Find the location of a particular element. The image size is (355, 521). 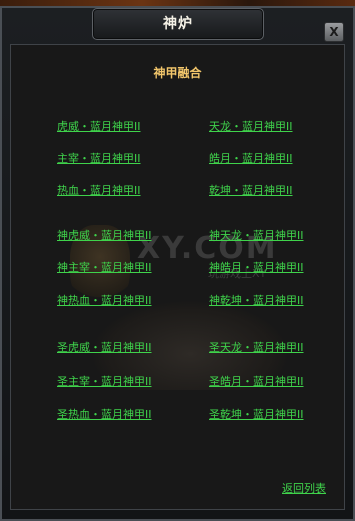

back-to-list-link: 返回列表 is located at coordinates (304, 488).